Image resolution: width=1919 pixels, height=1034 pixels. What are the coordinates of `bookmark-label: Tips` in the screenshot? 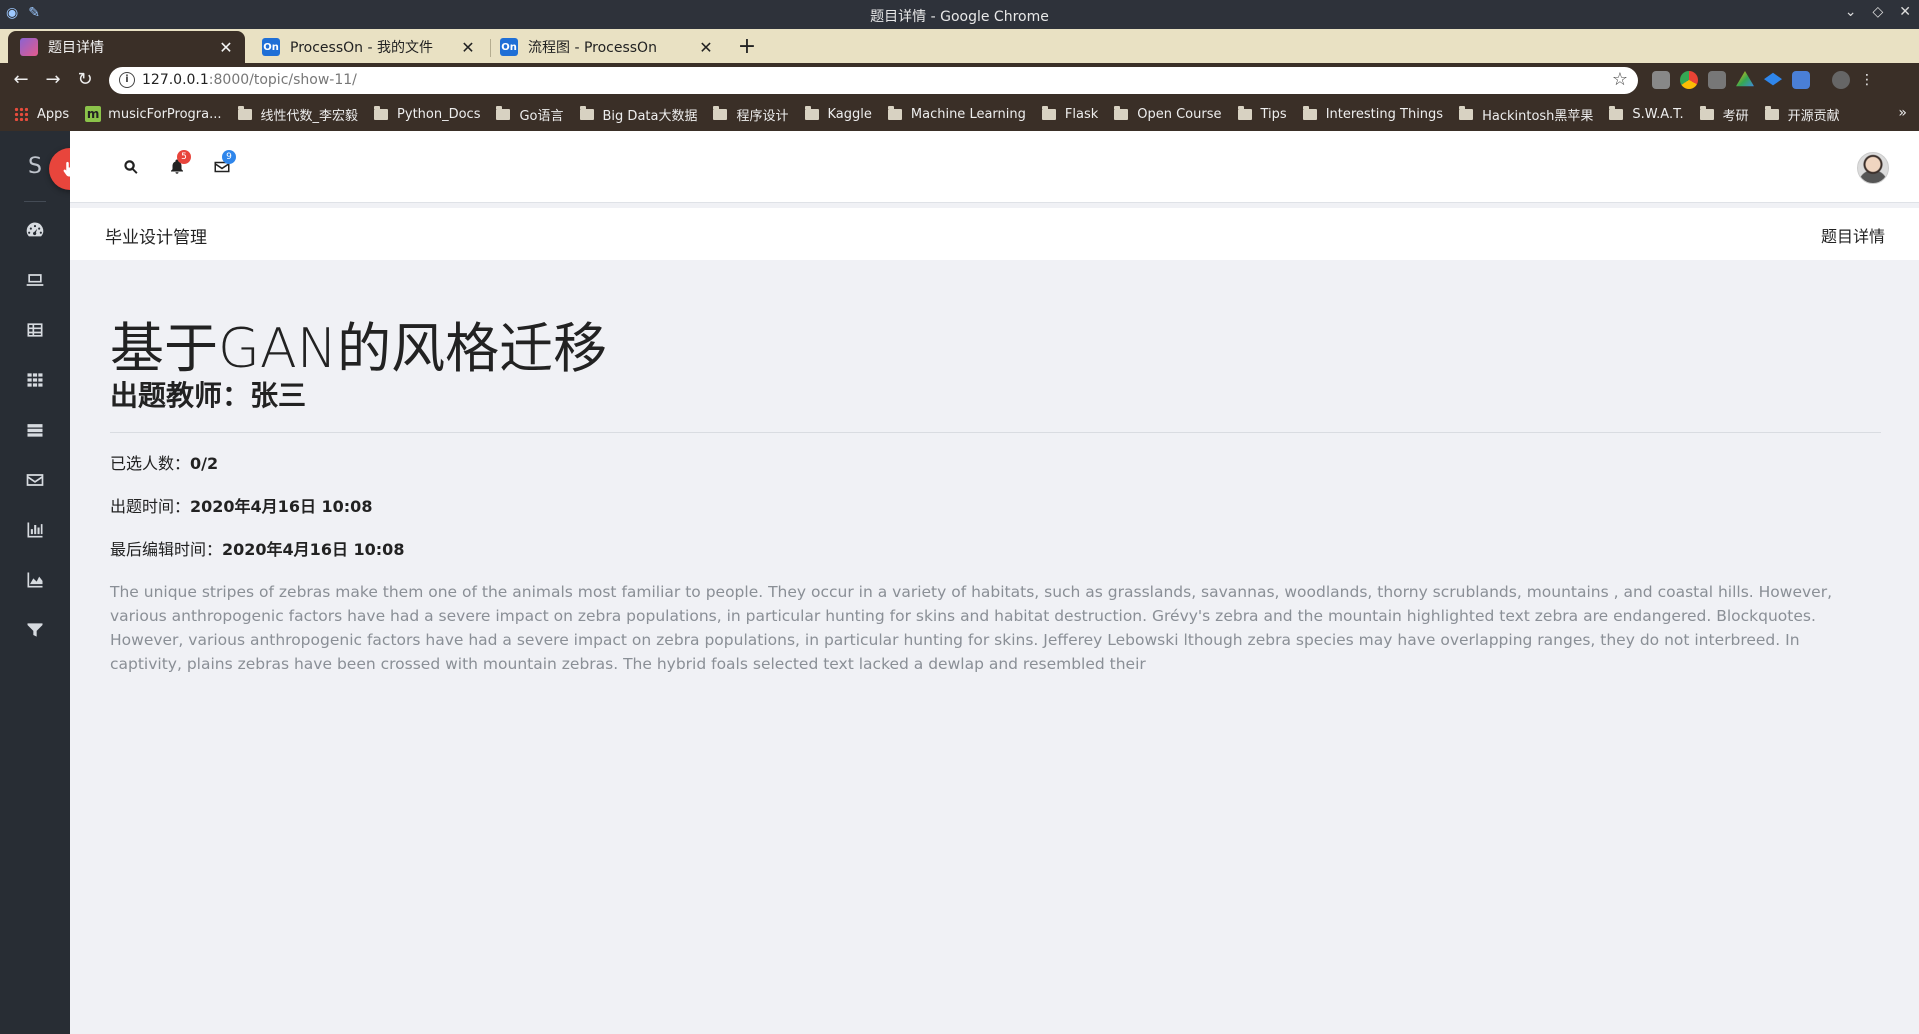 It's located at (1273, 114).